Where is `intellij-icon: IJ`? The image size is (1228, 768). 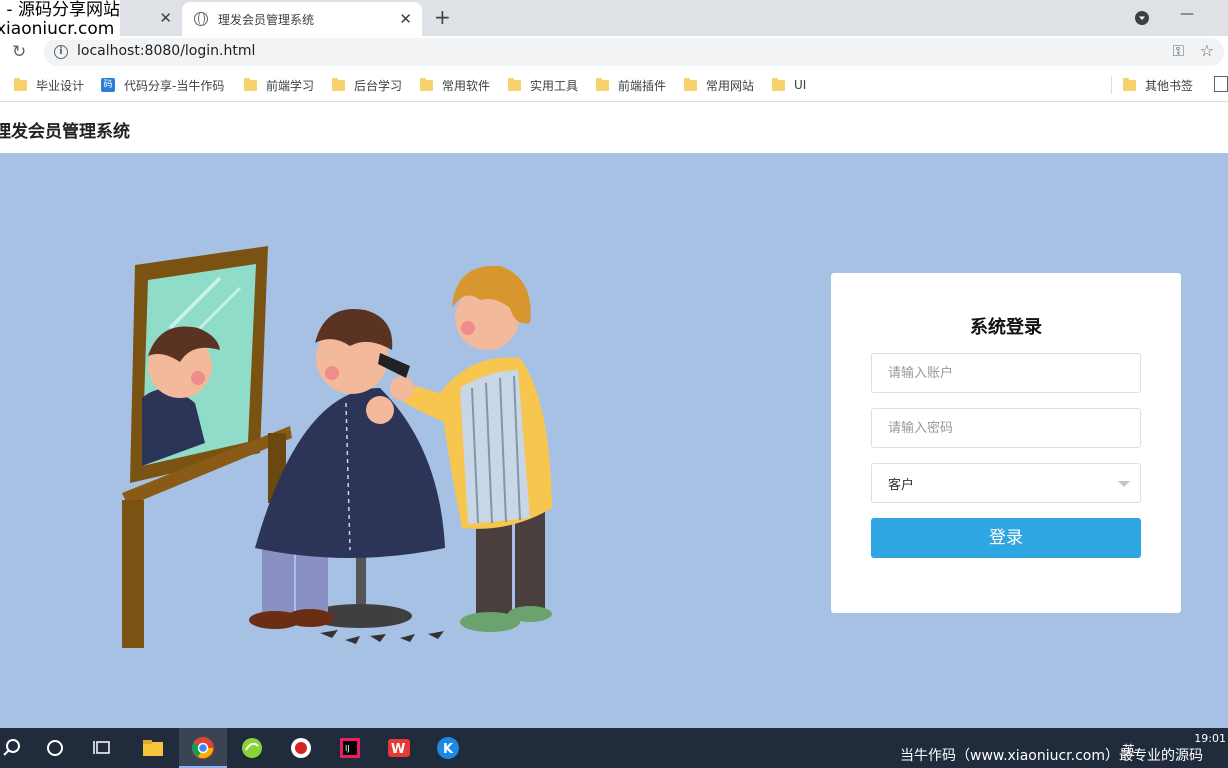 intellij-icon: IJ is located at coordinates (350, 748).